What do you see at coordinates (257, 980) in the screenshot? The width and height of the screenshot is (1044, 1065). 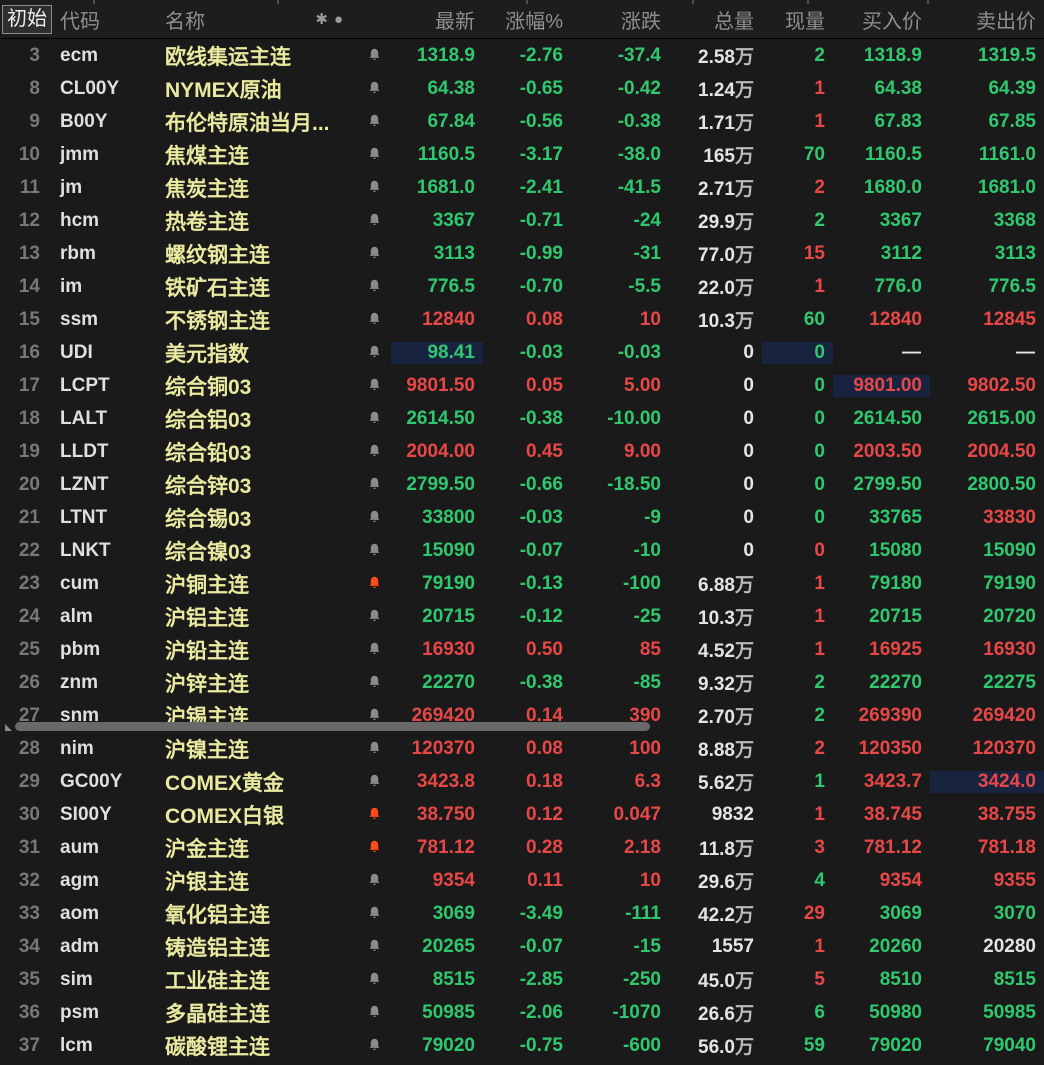 I see `symbol-name: 工业硅主连` at bounding box center [257, 980].